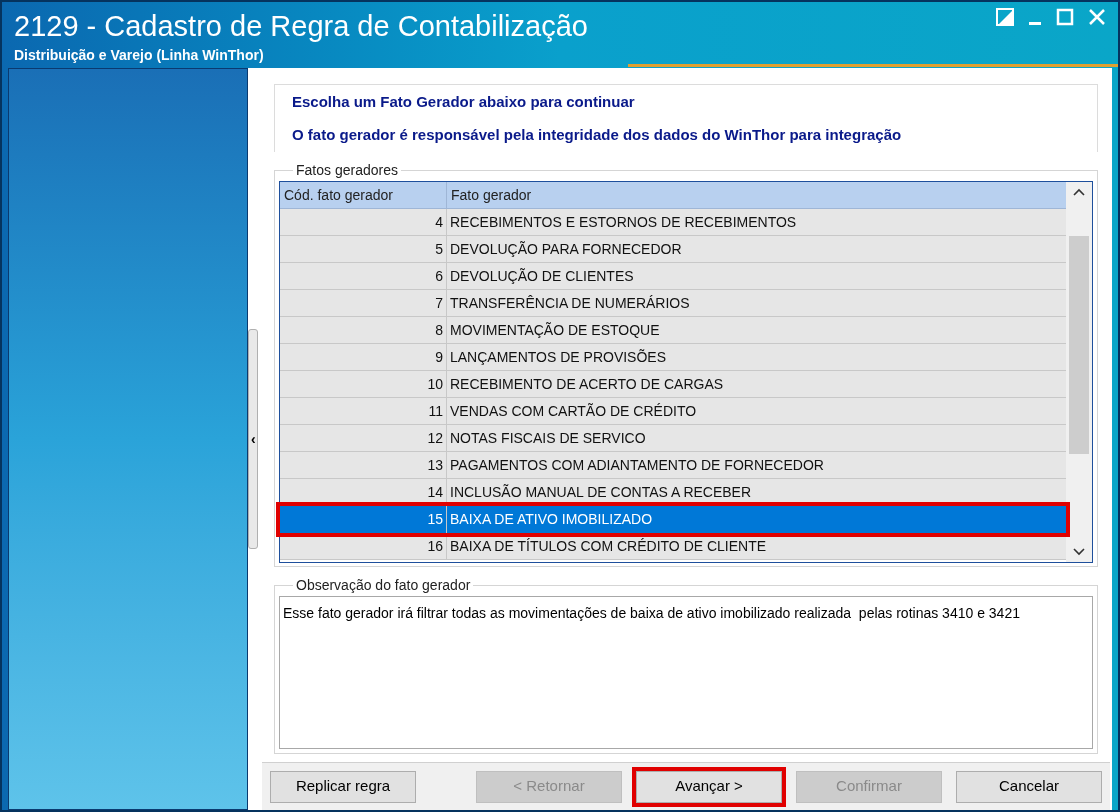 This screenshot has height=812, width=1120. I want to click on table-cell: 5, so click(363, 249).